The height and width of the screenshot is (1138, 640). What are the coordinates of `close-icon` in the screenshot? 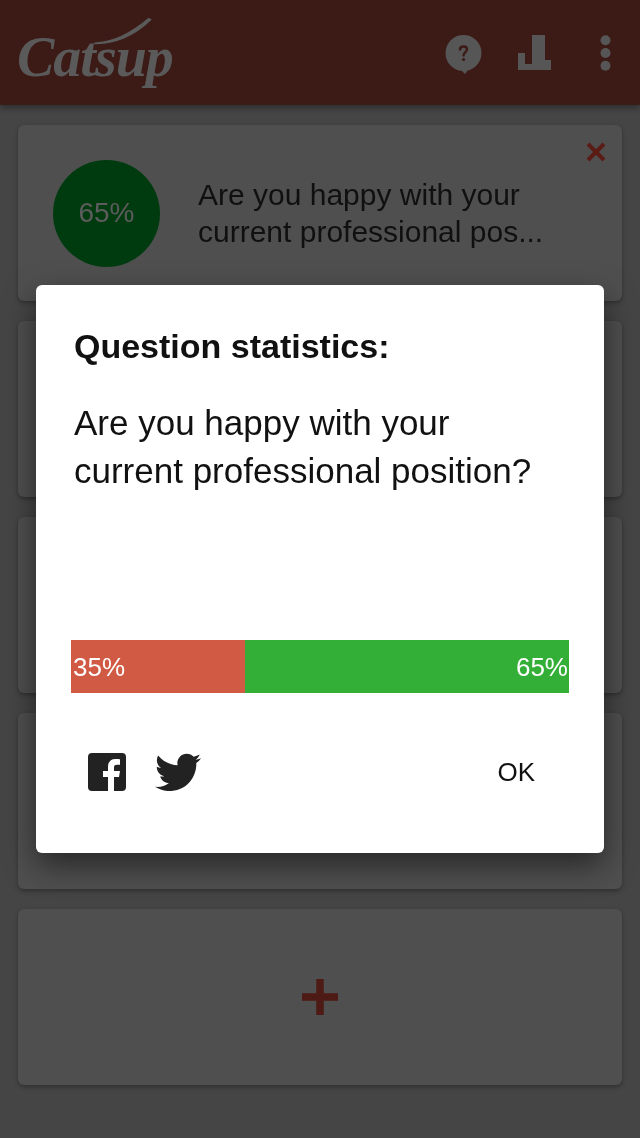 It's located at (596, 152).